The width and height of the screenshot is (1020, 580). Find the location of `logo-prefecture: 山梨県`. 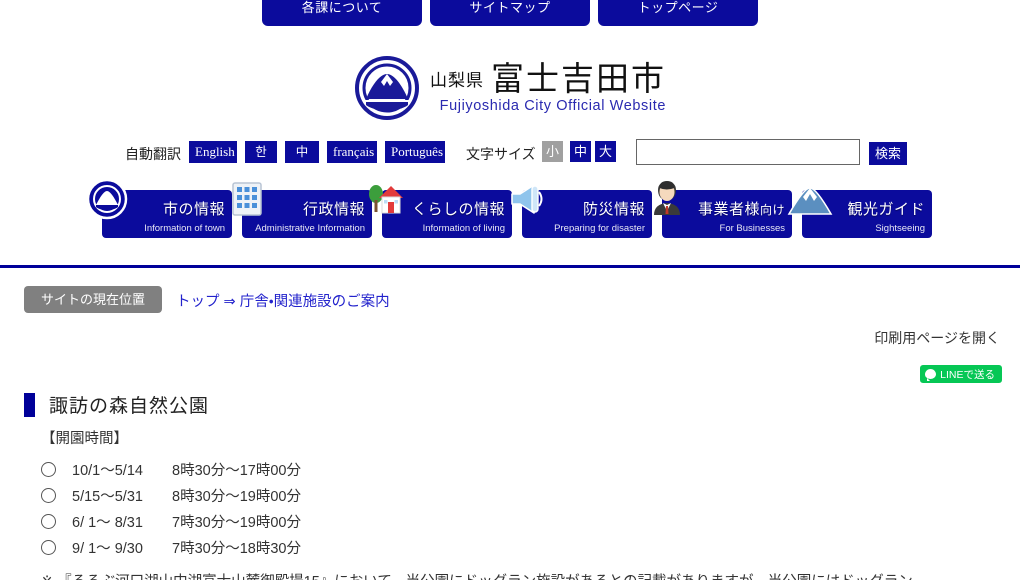

logo-prefecture: 山梨県 is located at coordinates (457, 81).